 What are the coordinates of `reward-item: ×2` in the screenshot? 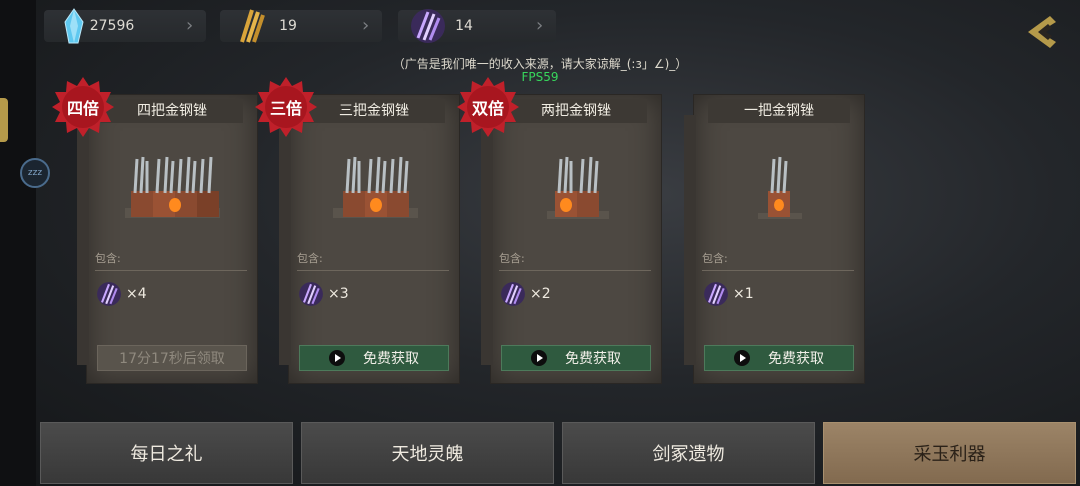 It's located at (525, 294).